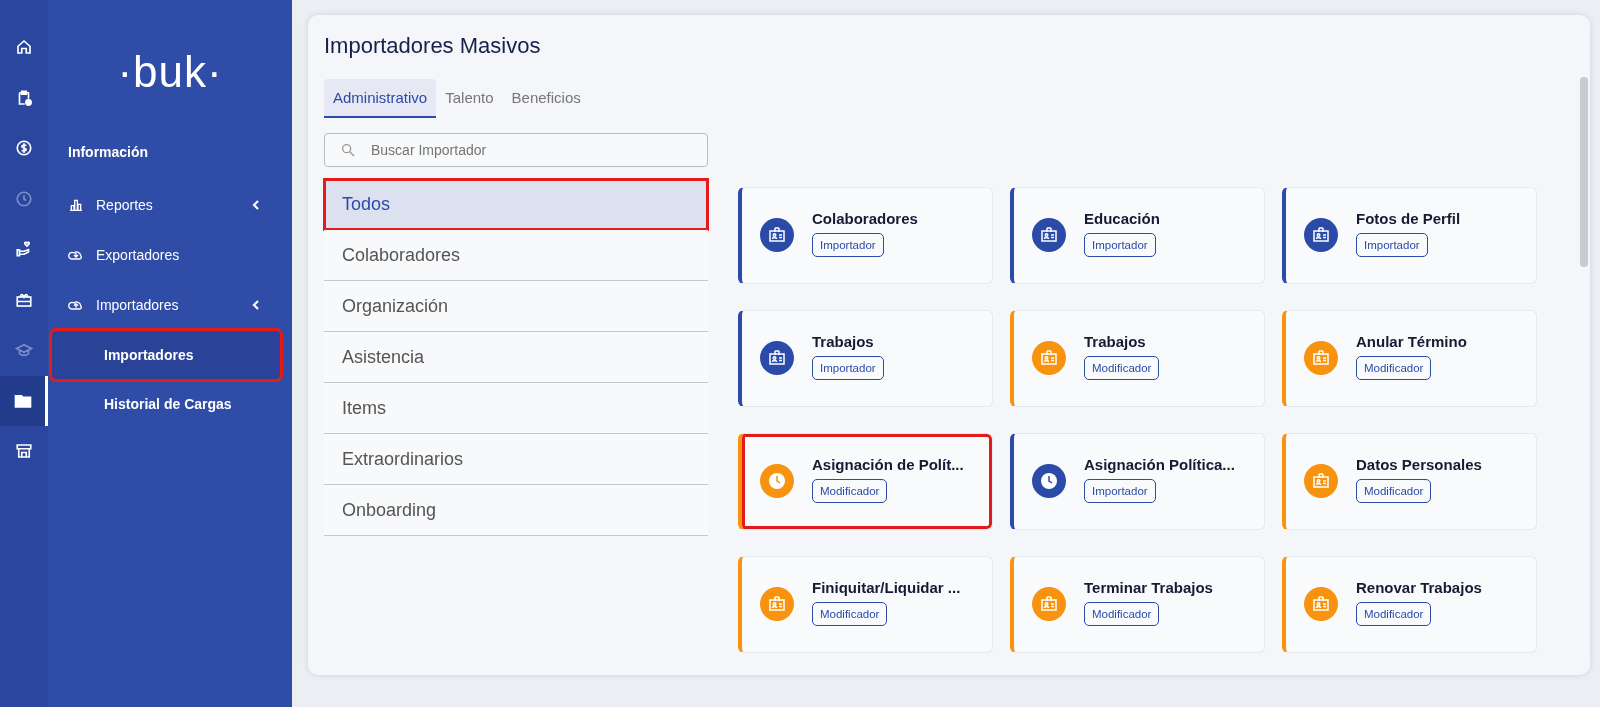  I want to click on importer-card: Trabajos Importador, so click(865, 358).